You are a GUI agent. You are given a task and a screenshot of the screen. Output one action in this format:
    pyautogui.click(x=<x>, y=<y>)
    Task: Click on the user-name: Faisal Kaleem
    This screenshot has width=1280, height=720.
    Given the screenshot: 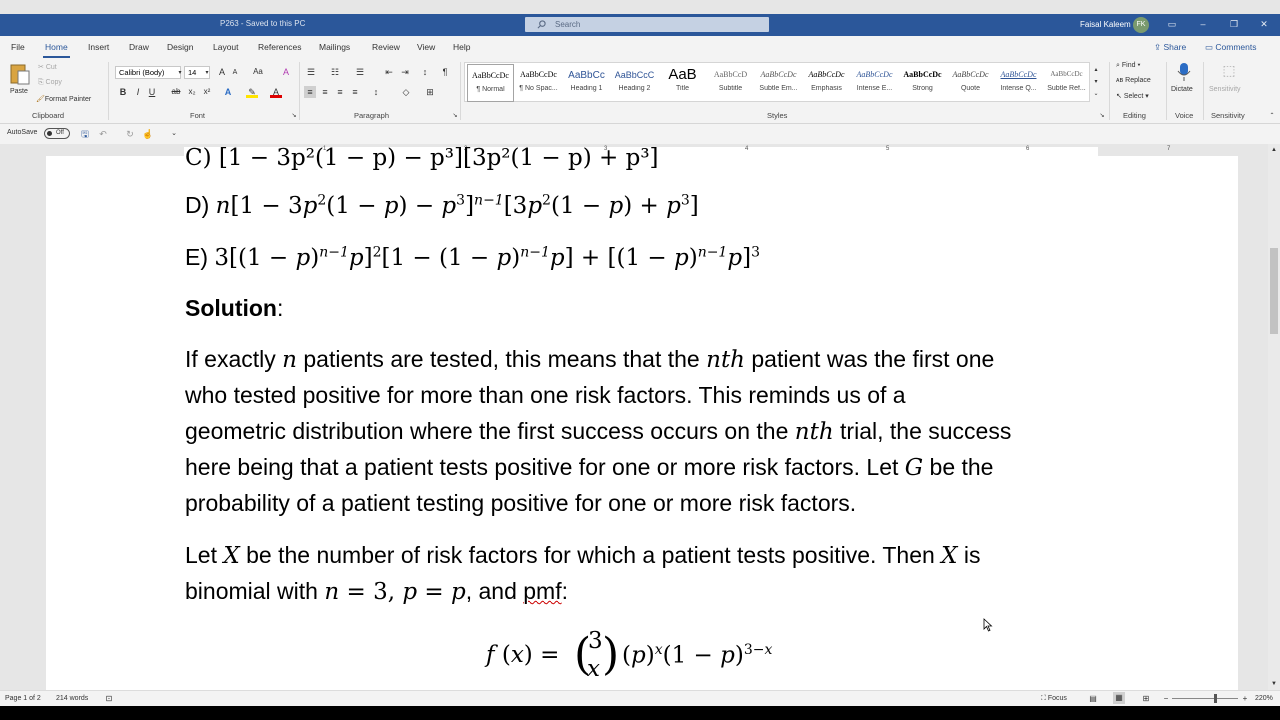 What is the action you would take?
    pyautogui.click(x=1105, y=24)
    